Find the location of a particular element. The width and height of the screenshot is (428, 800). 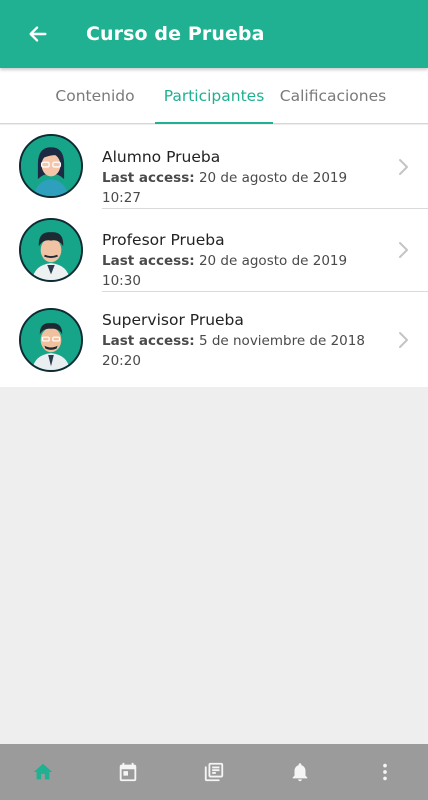

participant-name: Alumno Prueba is located at coordinates (161, 157).